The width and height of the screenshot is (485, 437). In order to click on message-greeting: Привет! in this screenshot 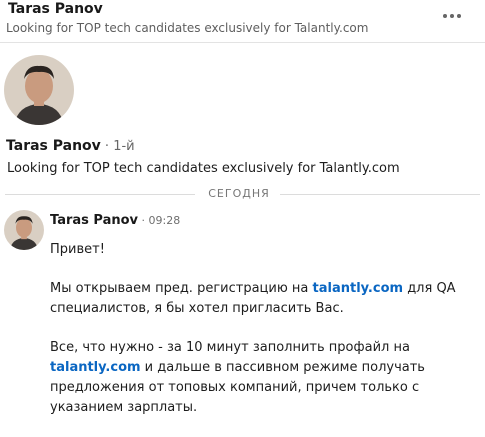, I will do `click(77, 249)`.